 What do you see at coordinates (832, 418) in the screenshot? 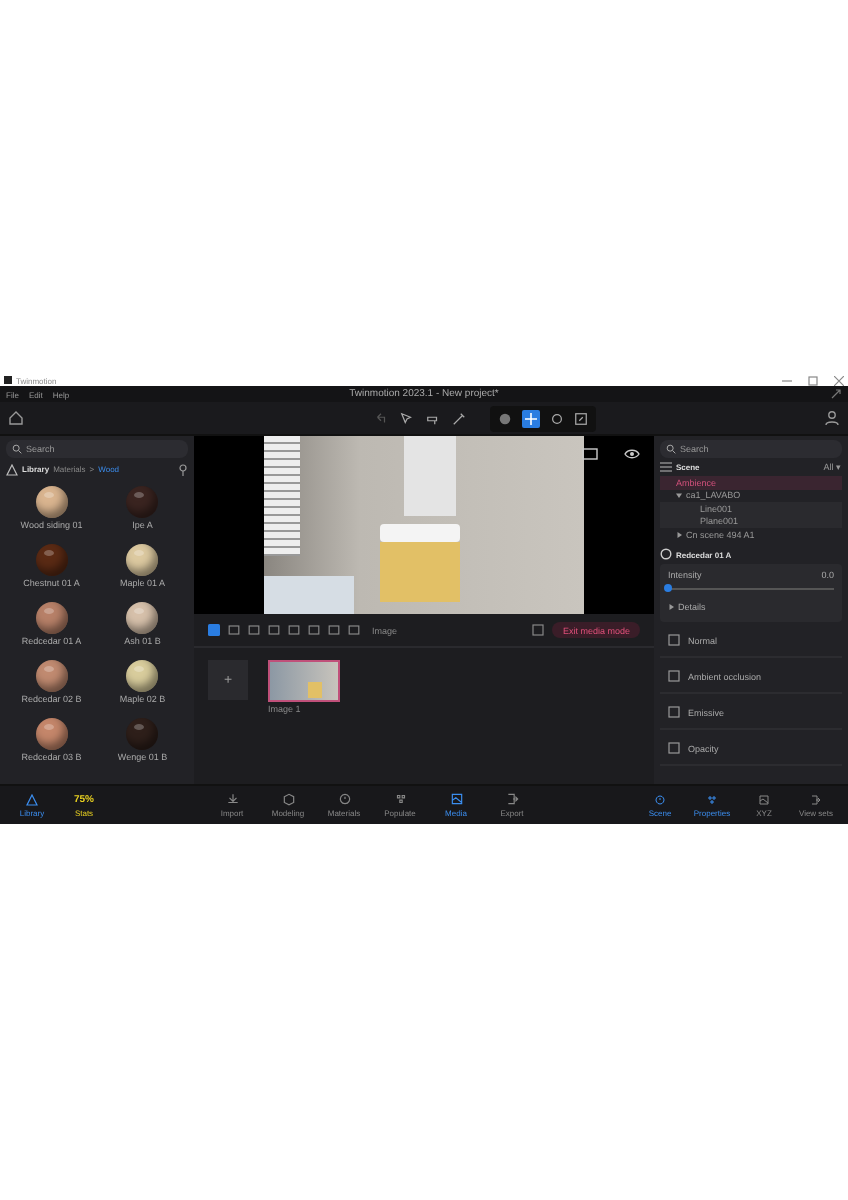
I see `user-icon` at bounding box center [832, 418].